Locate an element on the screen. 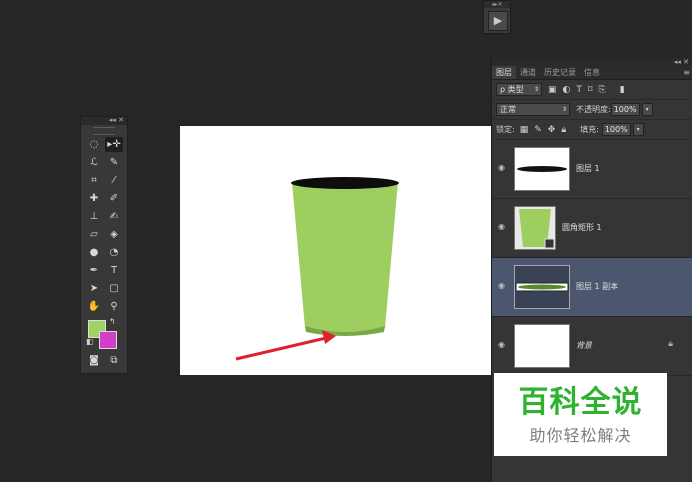 Image resolution: width=692 pixels, height=482 pixels. move-tool-icon: ▸✛ is located at coordinates (114, 144).